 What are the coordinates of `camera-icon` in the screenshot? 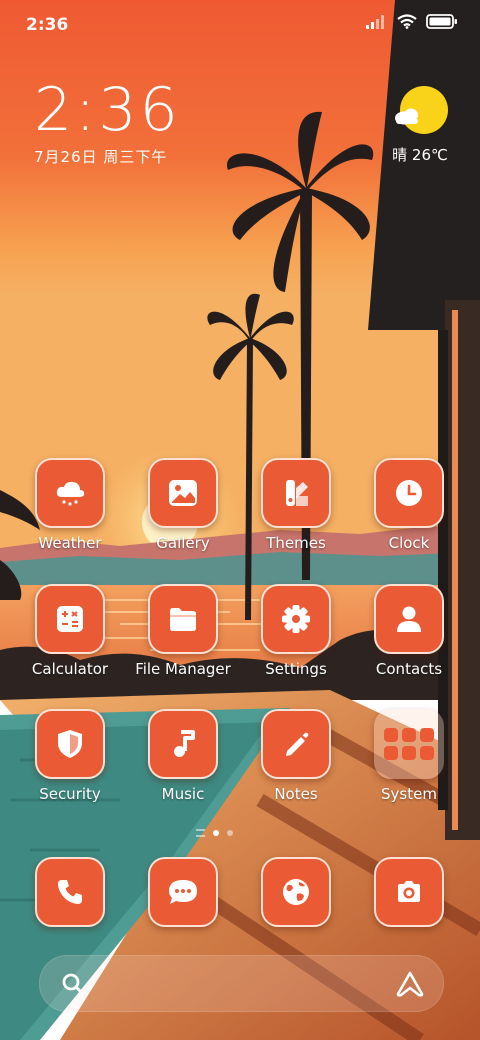 It's located at (409, 891).